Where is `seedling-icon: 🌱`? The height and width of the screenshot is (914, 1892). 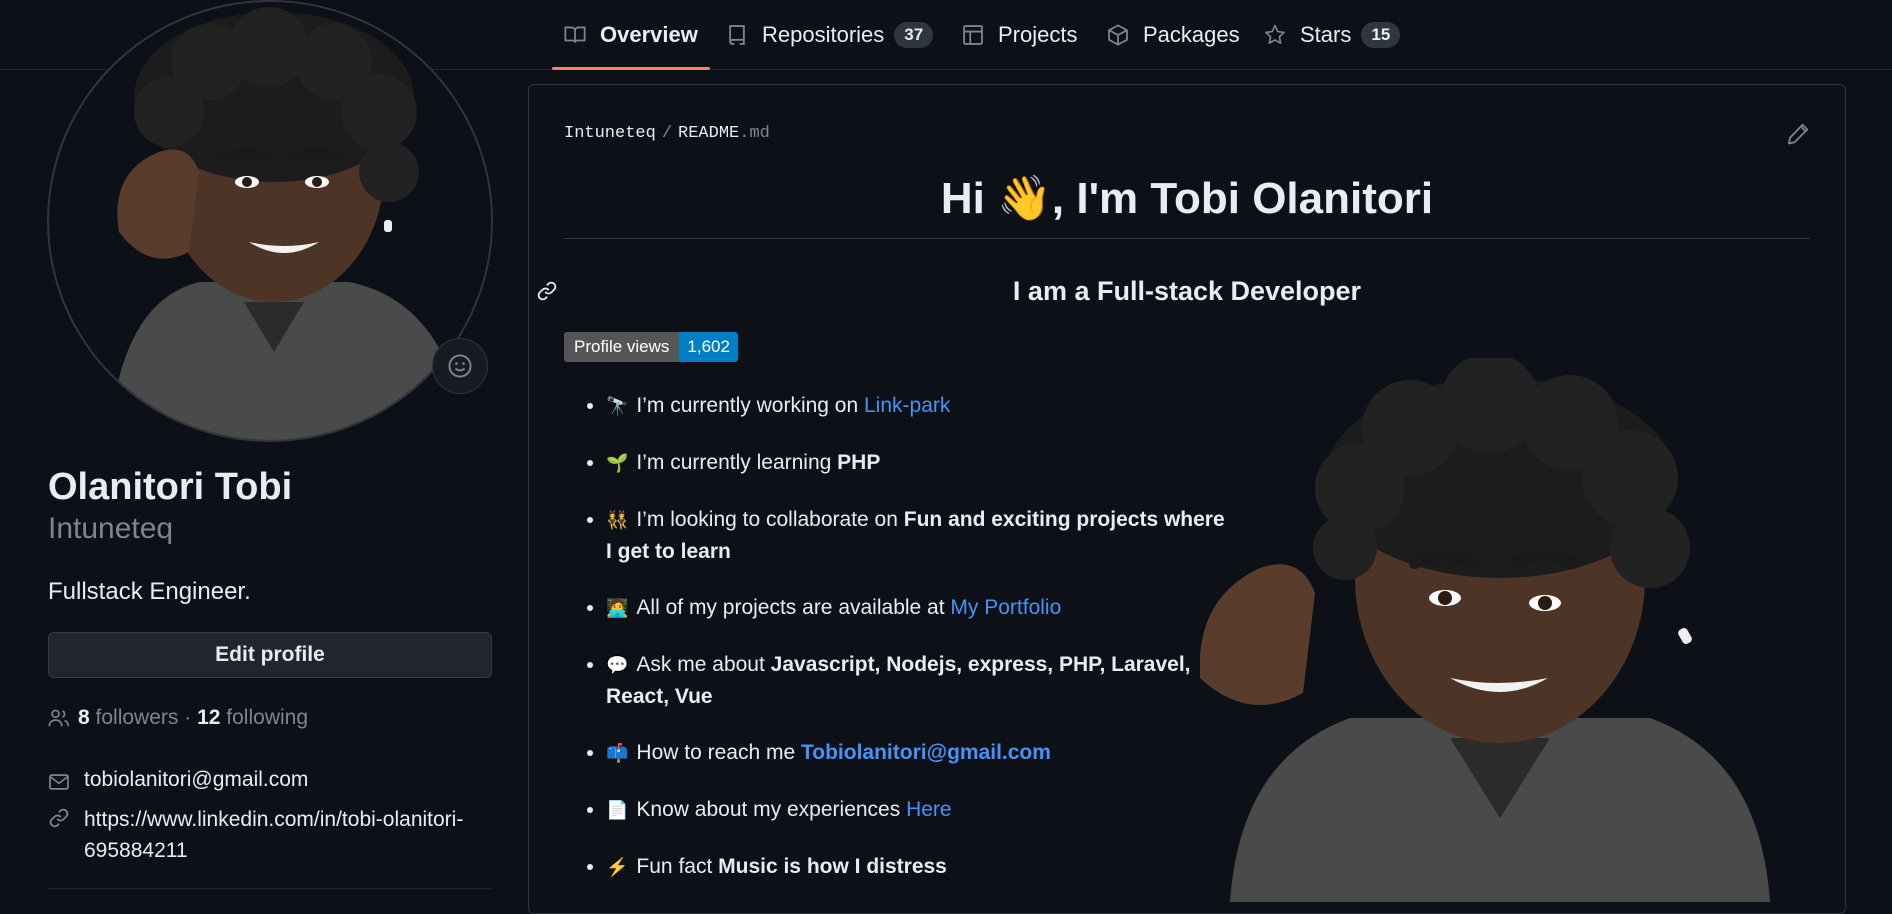 seedling-icon: 🌱 is located at coordinates (617, 463).